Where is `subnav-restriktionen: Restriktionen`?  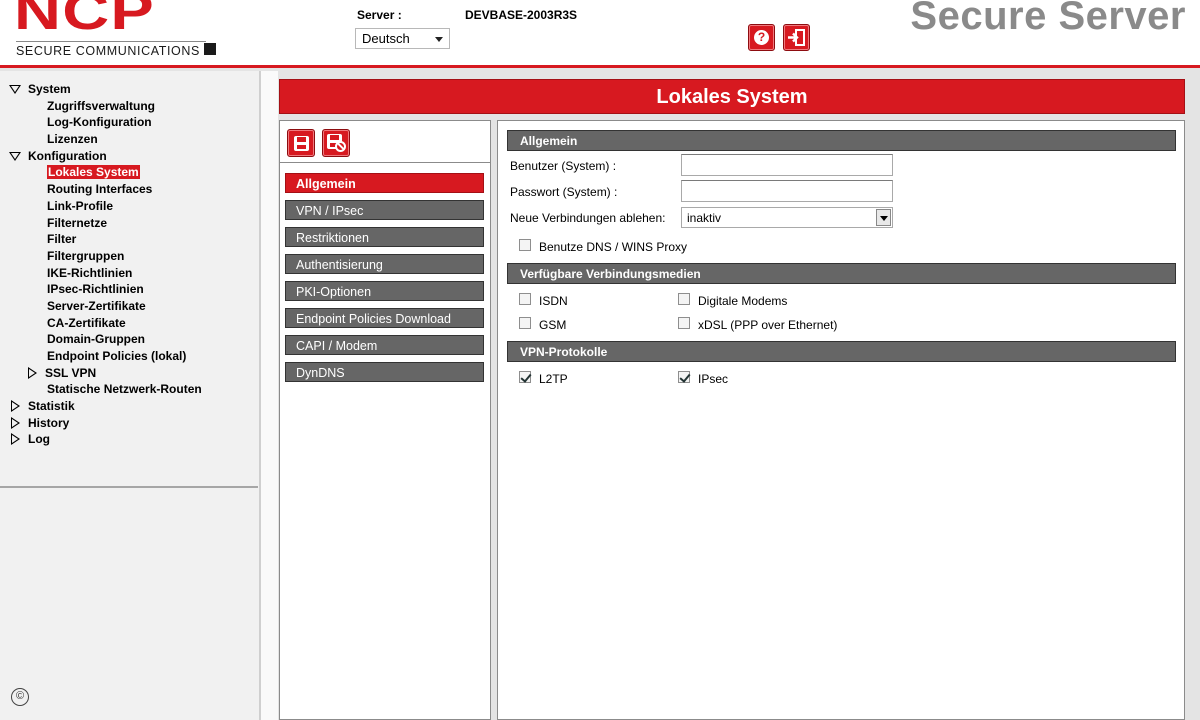
subnav-restriktionen: Restriktionen is located at coordinates (384, 237).